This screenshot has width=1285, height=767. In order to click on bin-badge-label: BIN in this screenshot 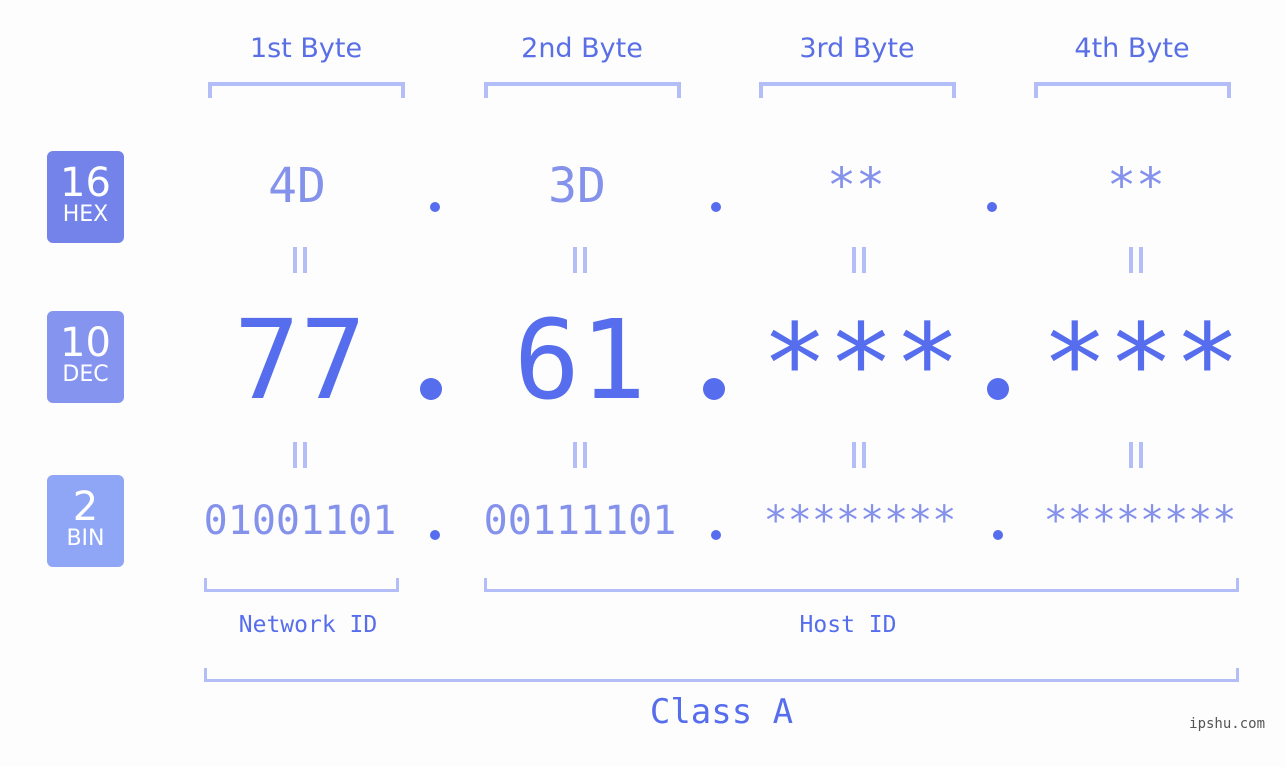, I will do `click(85, 538)`.